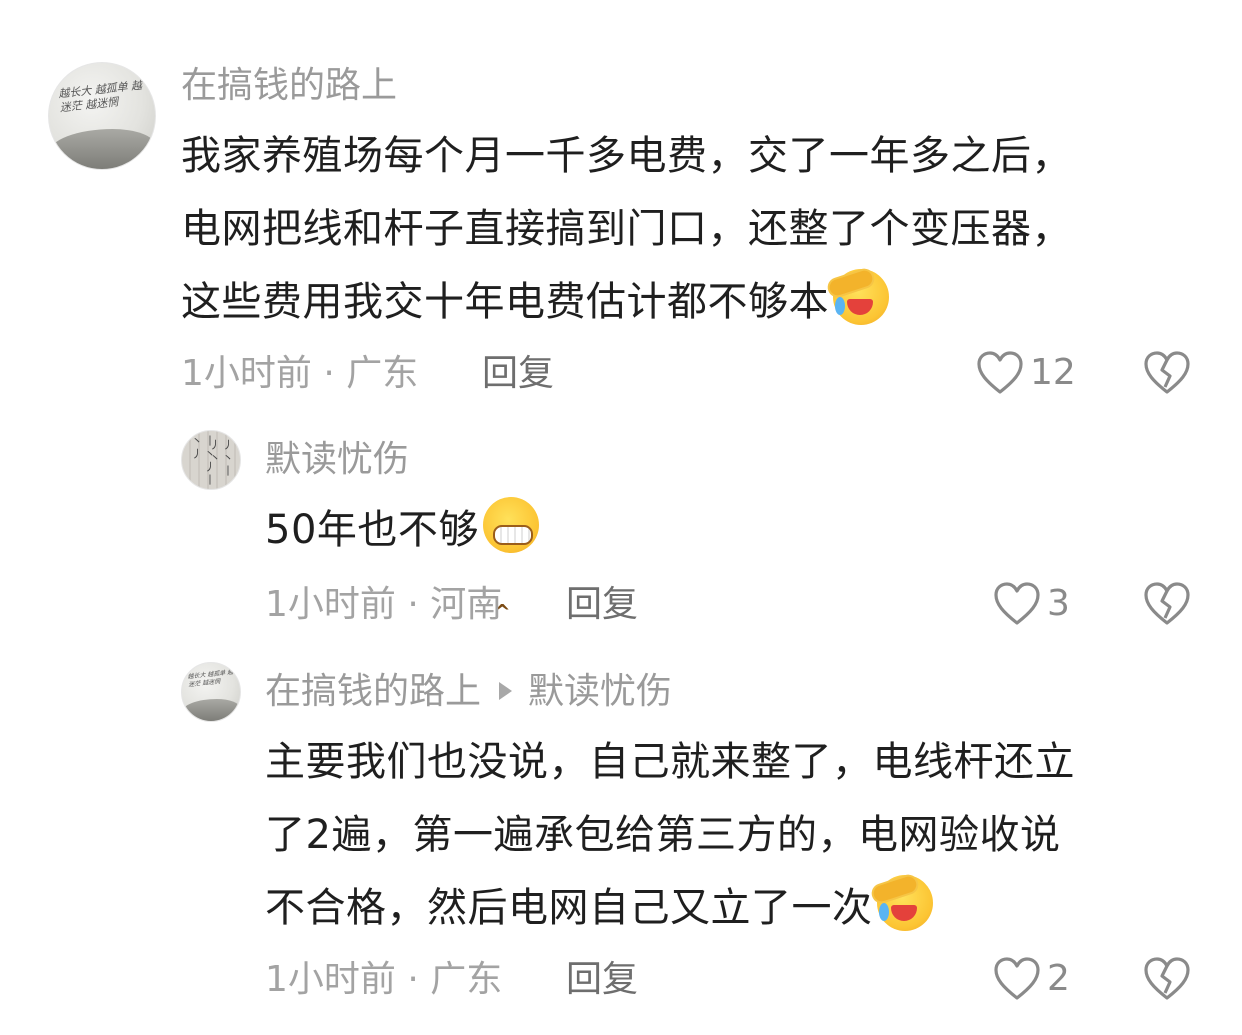  What do you see at coordinates (1058, 978) in the screenshot?
I see `like-count: 2` at bounding box center [1058, 978].